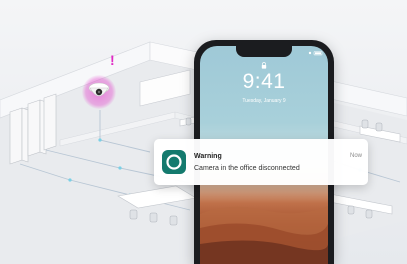  Describe the element at coordinates (208, 156) in the screenshot. I see `notification-title: Warning` at that location.